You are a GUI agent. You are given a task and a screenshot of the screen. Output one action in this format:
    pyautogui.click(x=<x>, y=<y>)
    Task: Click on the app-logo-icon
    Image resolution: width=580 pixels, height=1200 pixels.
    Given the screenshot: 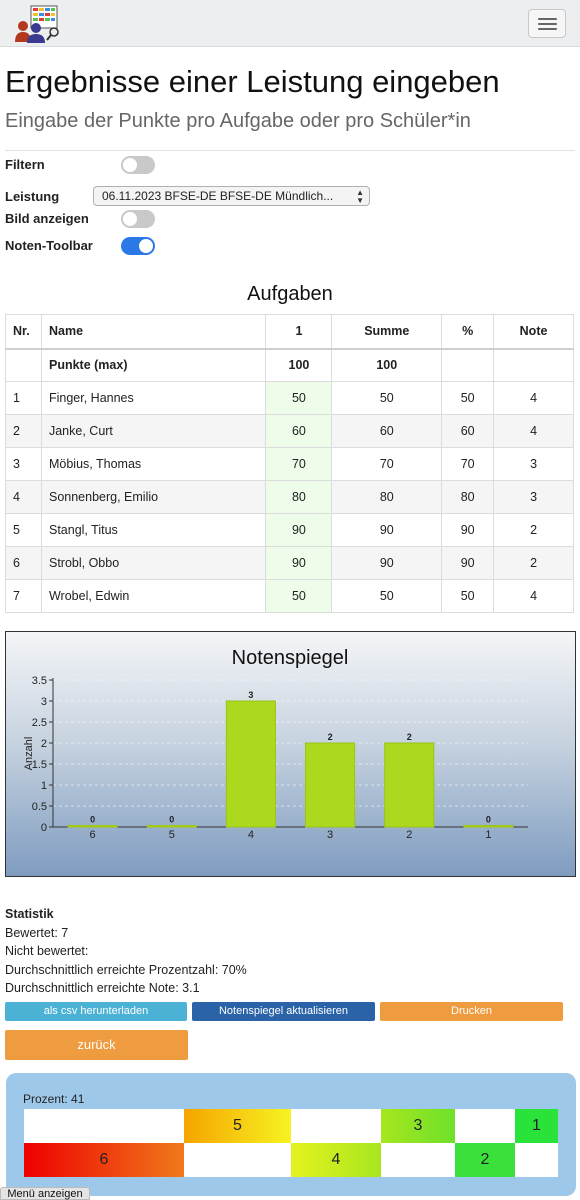 What is the action you would take?
    pyautogui.click(x=37, y=24)
    